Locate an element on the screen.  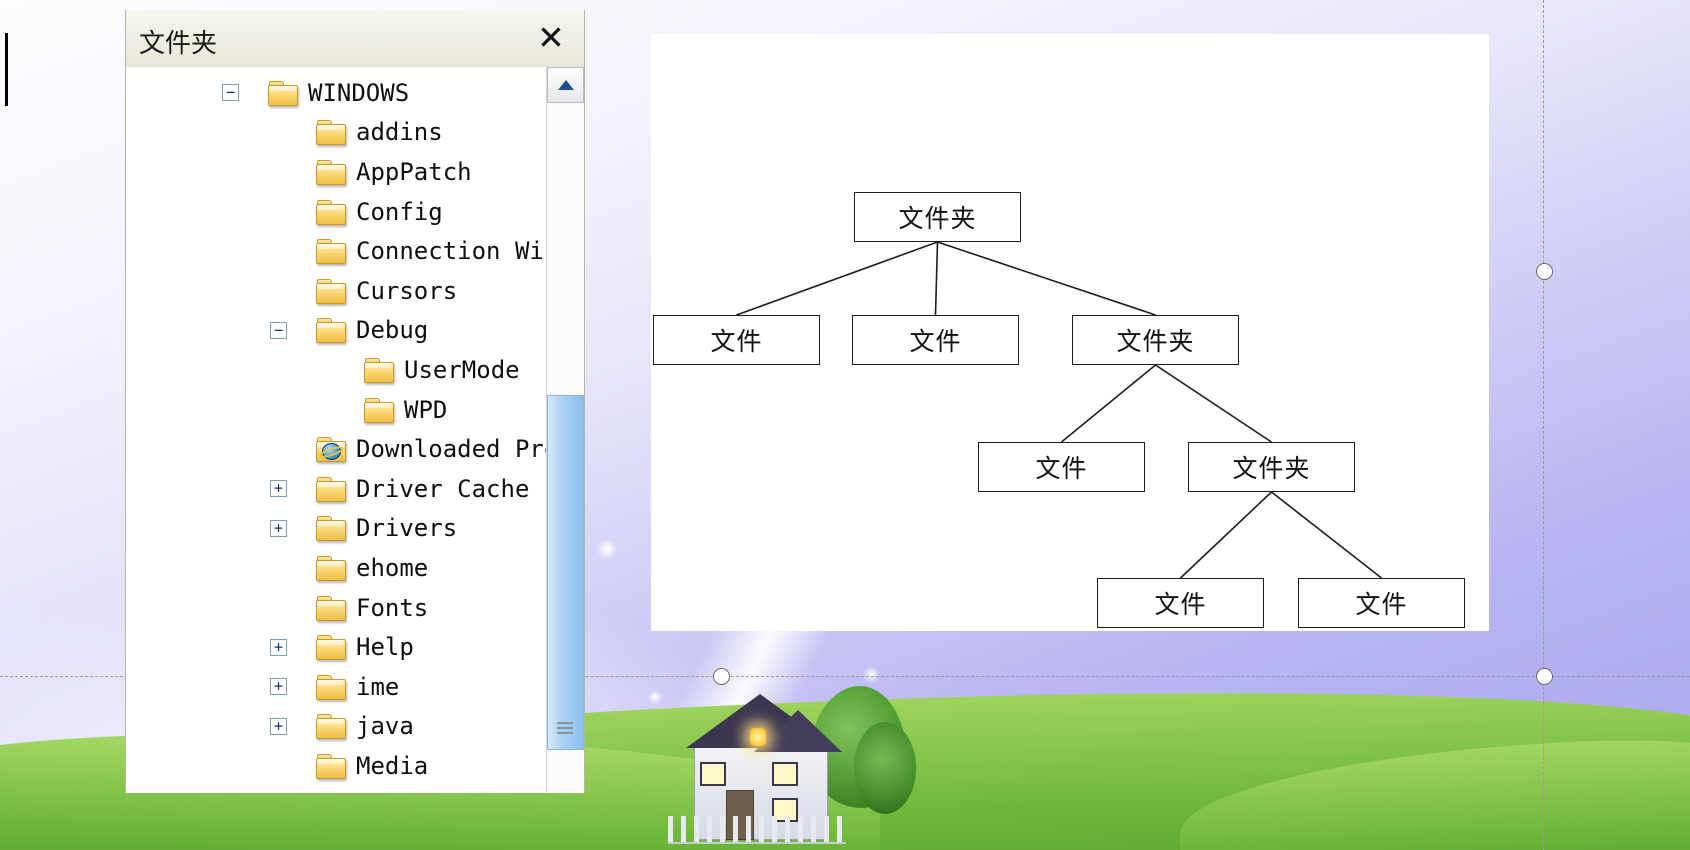
tree-item-label: ehome is located at coordinates (392, 567).